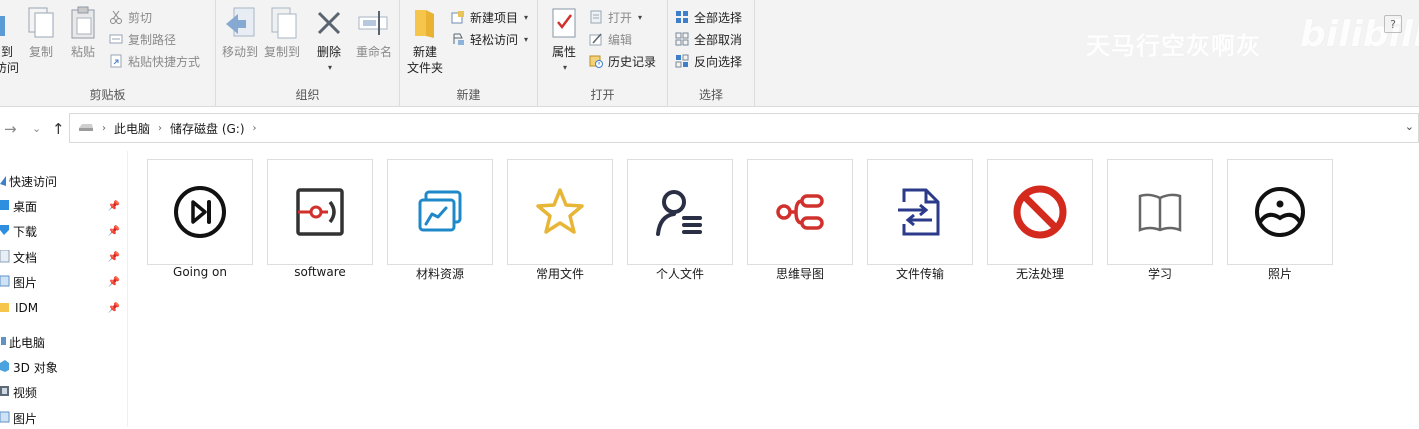 This screenshot has width=1419, height=429. Describe the element at coordinates (708, 39) in the screenshot. I see `select-none-button: 全部取消` at that location.